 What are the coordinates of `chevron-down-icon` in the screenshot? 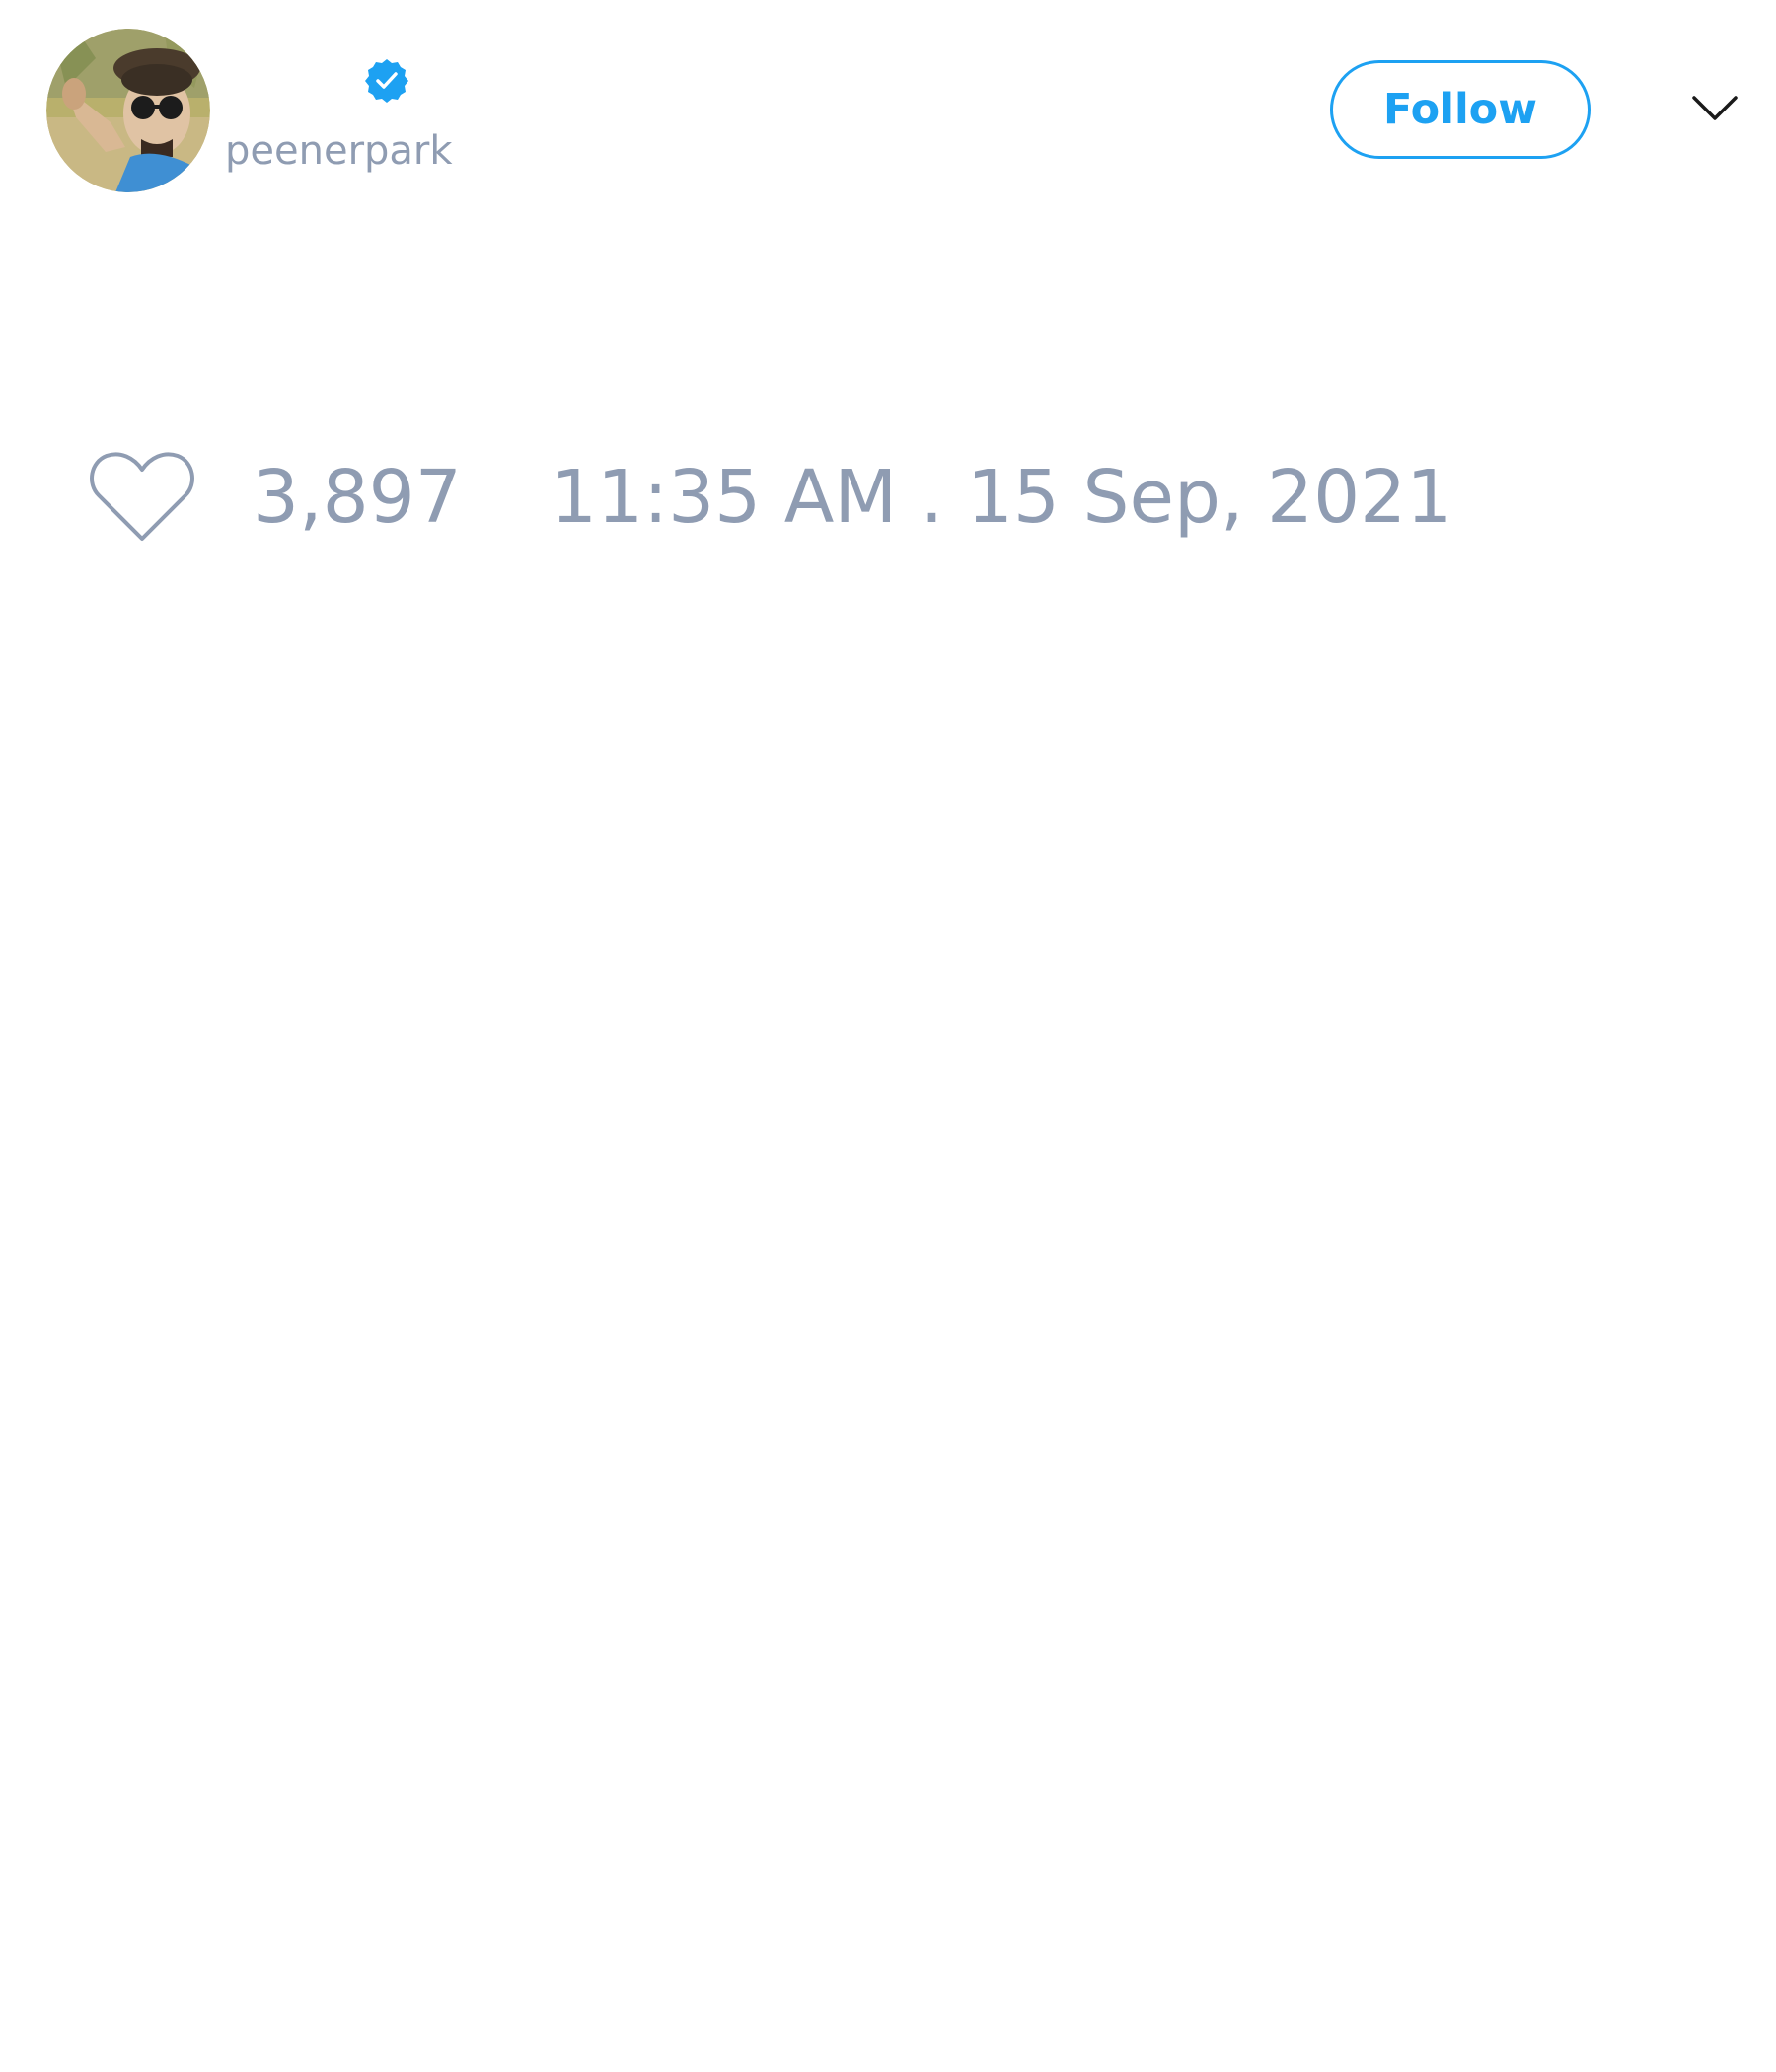 It's located at (1714, 109).